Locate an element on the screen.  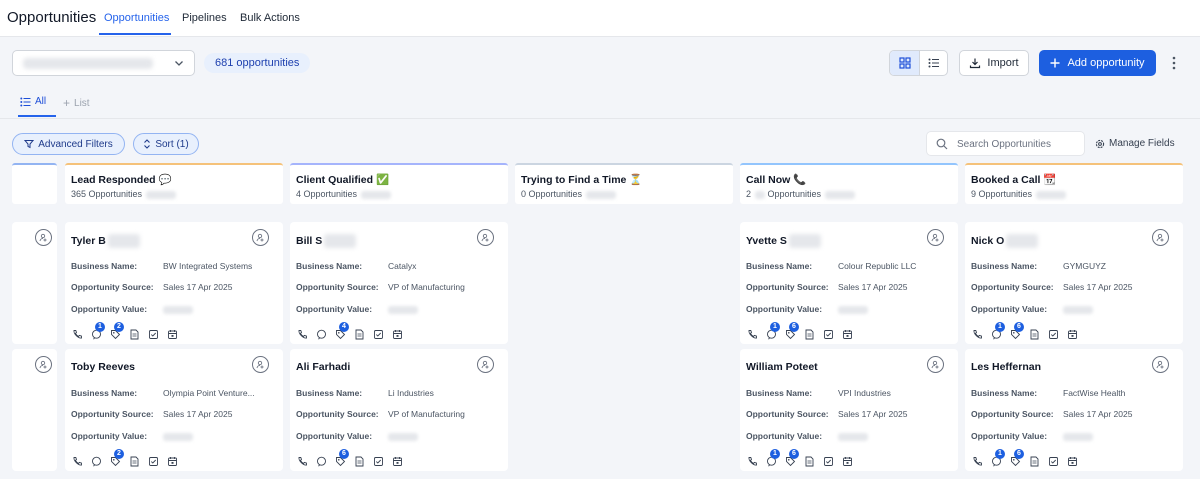
add-opportunity-button: Add opportunity is located at coordinates (1097, 63).